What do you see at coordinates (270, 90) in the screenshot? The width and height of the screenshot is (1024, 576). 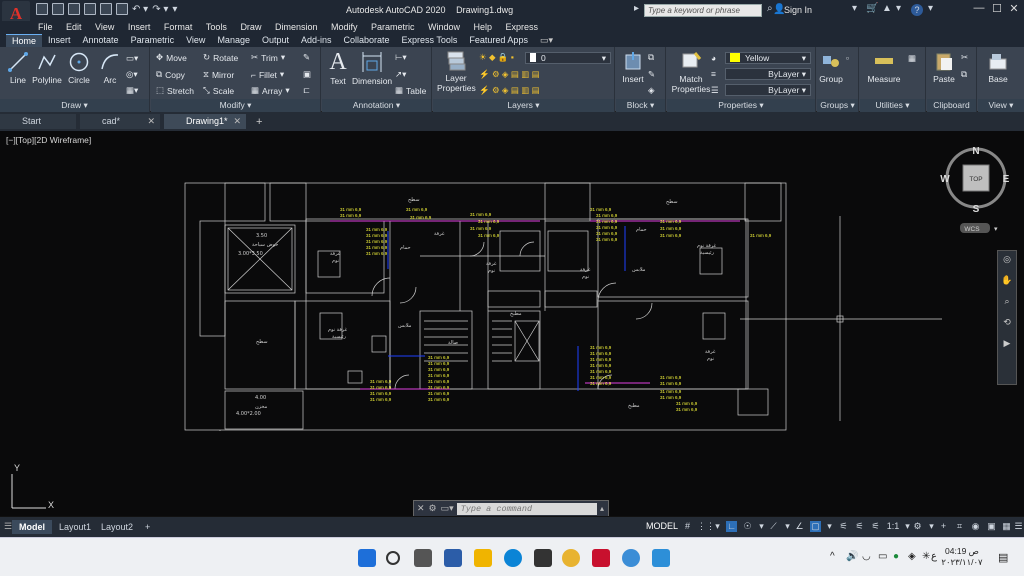 I see `array-button: ▦ Array ▾` at bounding box center [270, 90].